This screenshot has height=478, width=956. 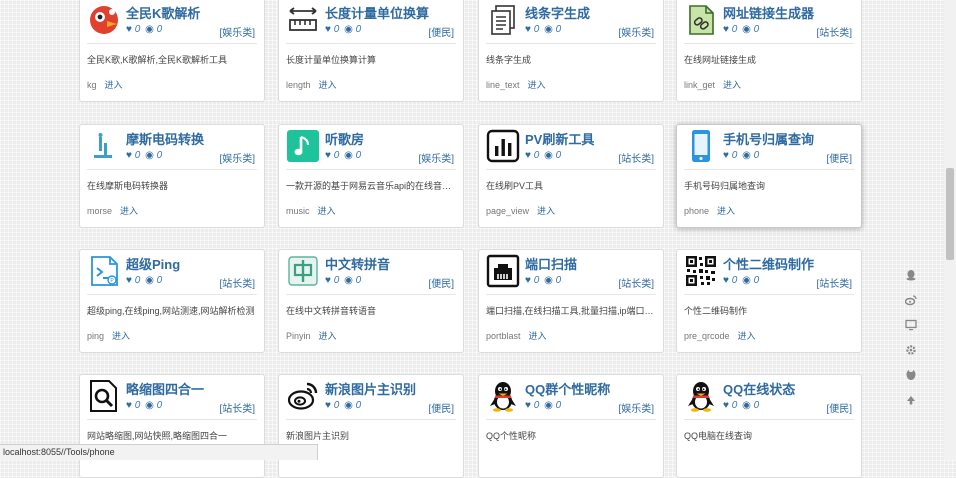 What do you see at coordinates (551, 263) in the screenshot?
I see `tool-title: 端口扫描` at bounding box center [551, 263].